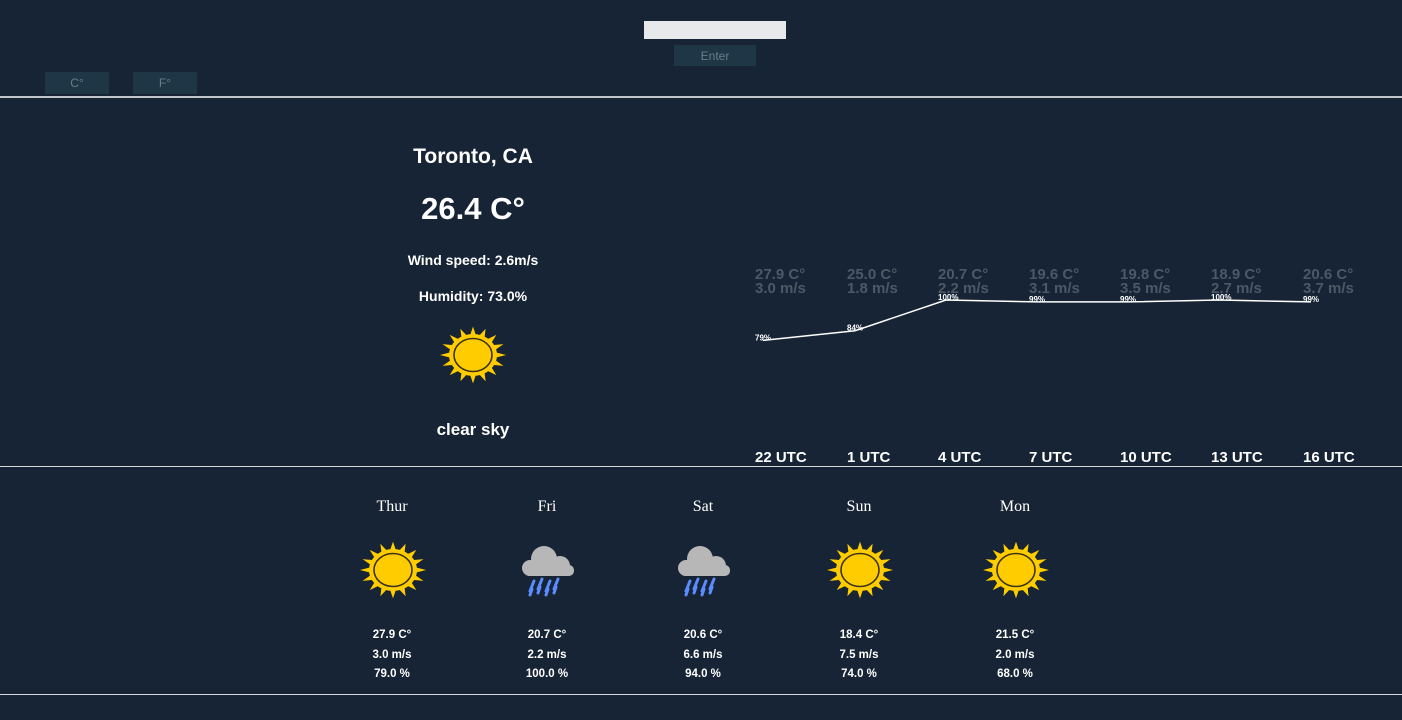 The image size is (1402, 720). I want to click on forecast-day-name: Sun, so click(859, 506).